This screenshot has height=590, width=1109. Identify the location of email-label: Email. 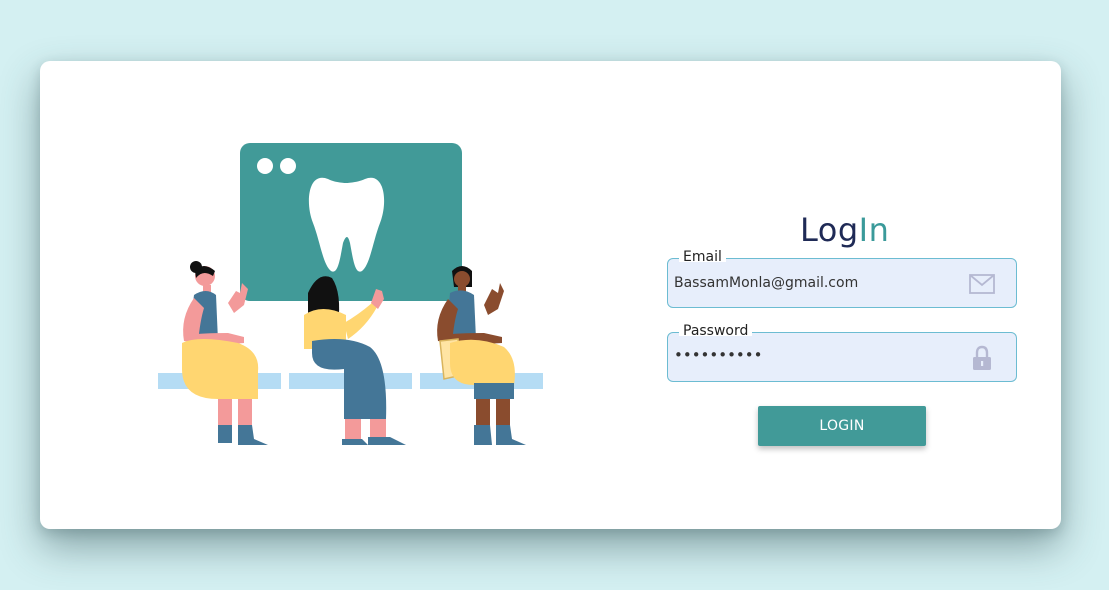
(702, 257).